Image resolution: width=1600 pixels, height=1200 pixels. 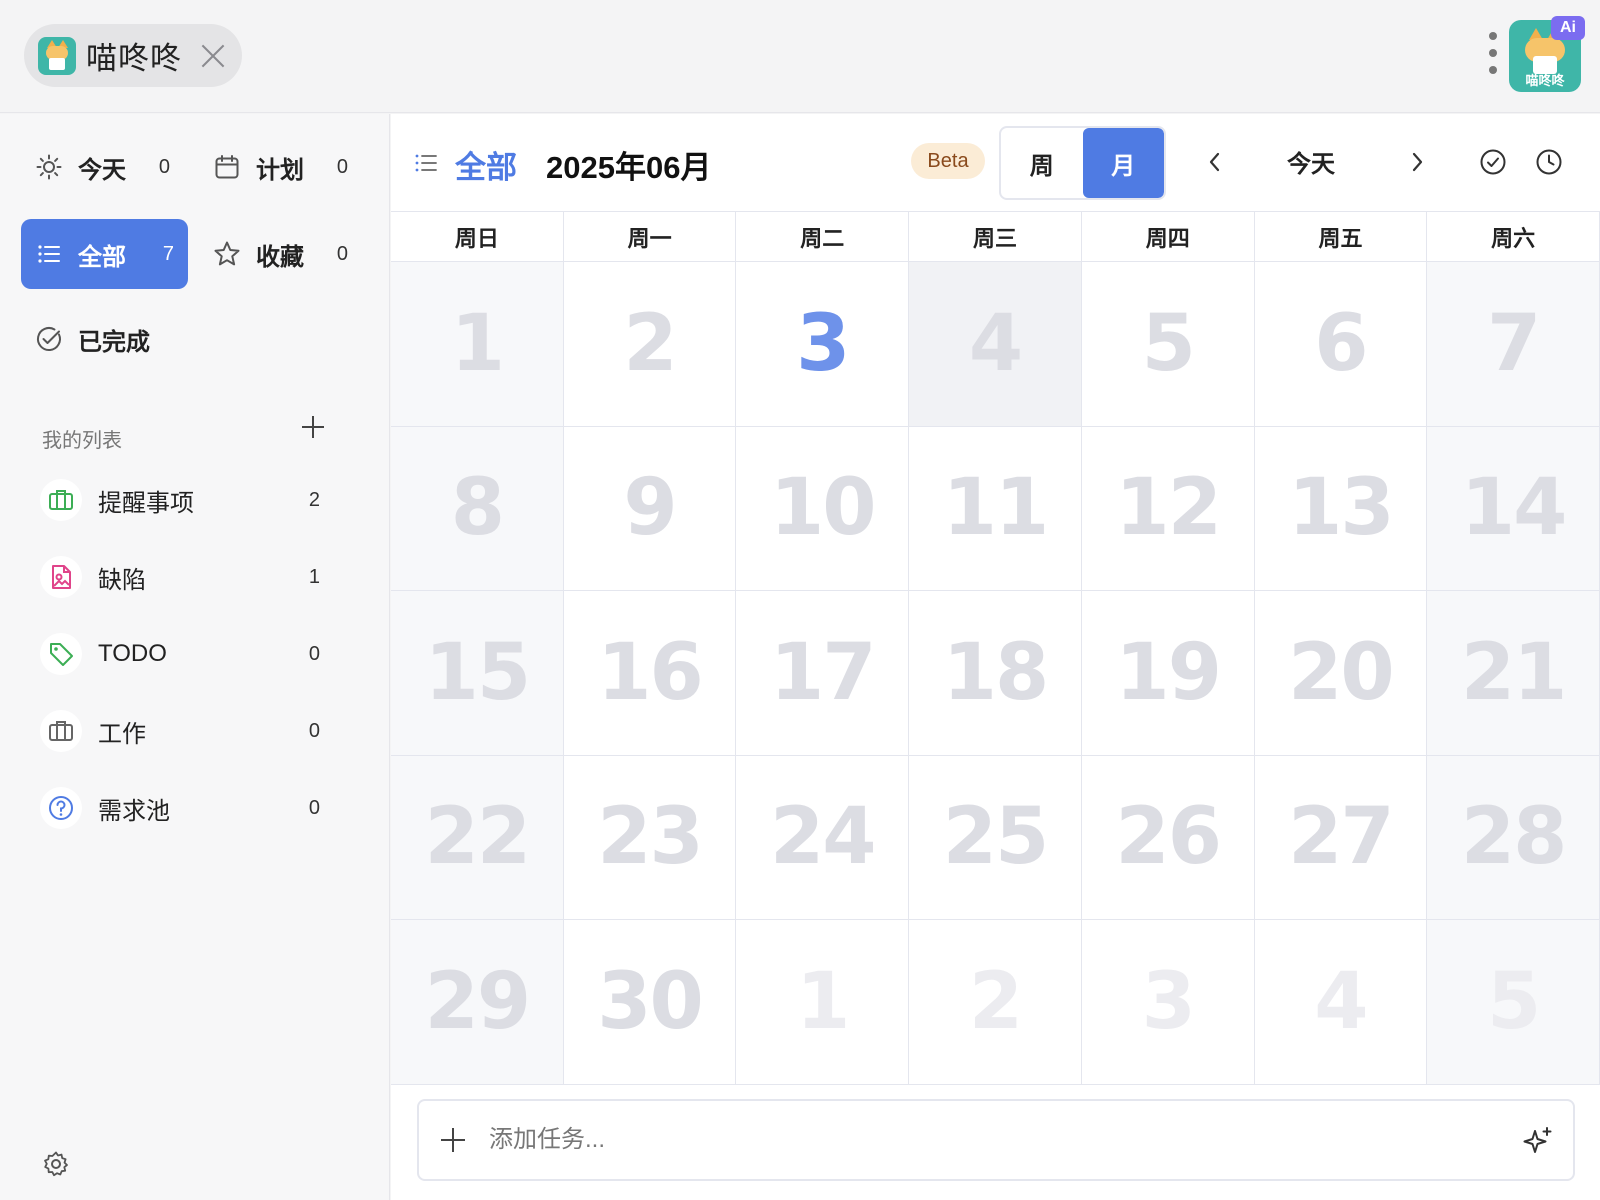 What do you see at coordinates (56, 1164) in the screenshot?
I see `settings-icon` at bounding box center [56, 1164].